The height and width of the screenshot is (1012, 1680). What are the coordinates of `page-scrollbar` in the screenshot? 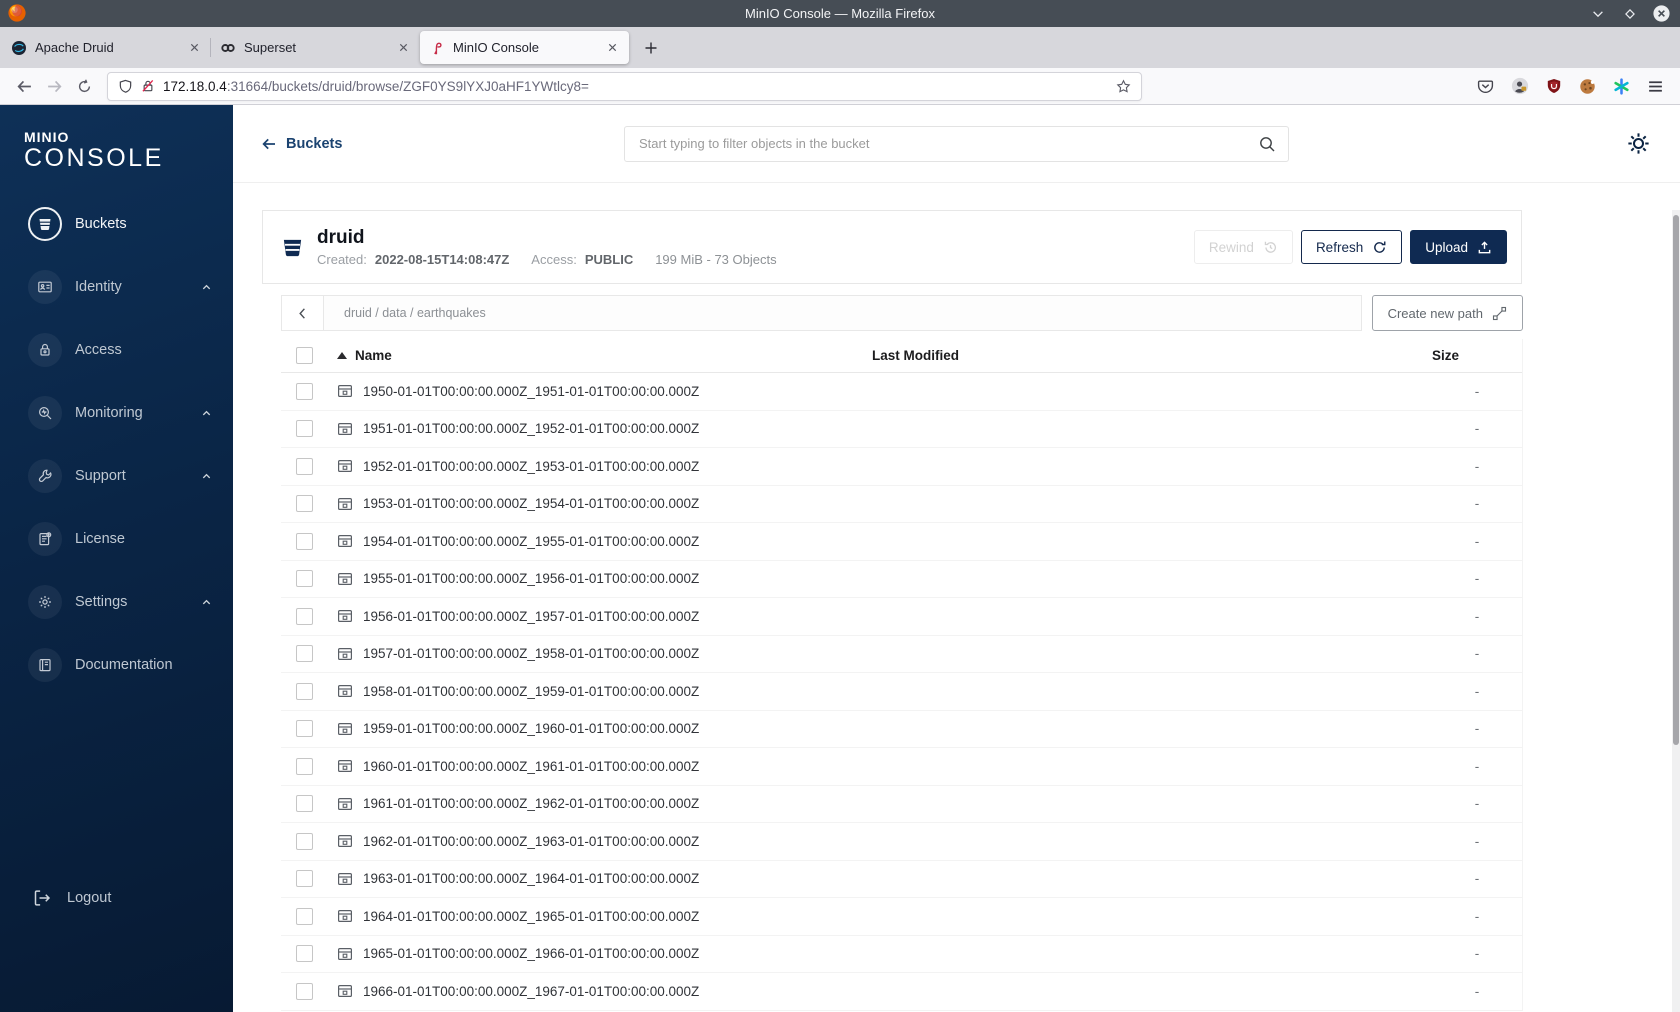 It's located at (1676, 611).